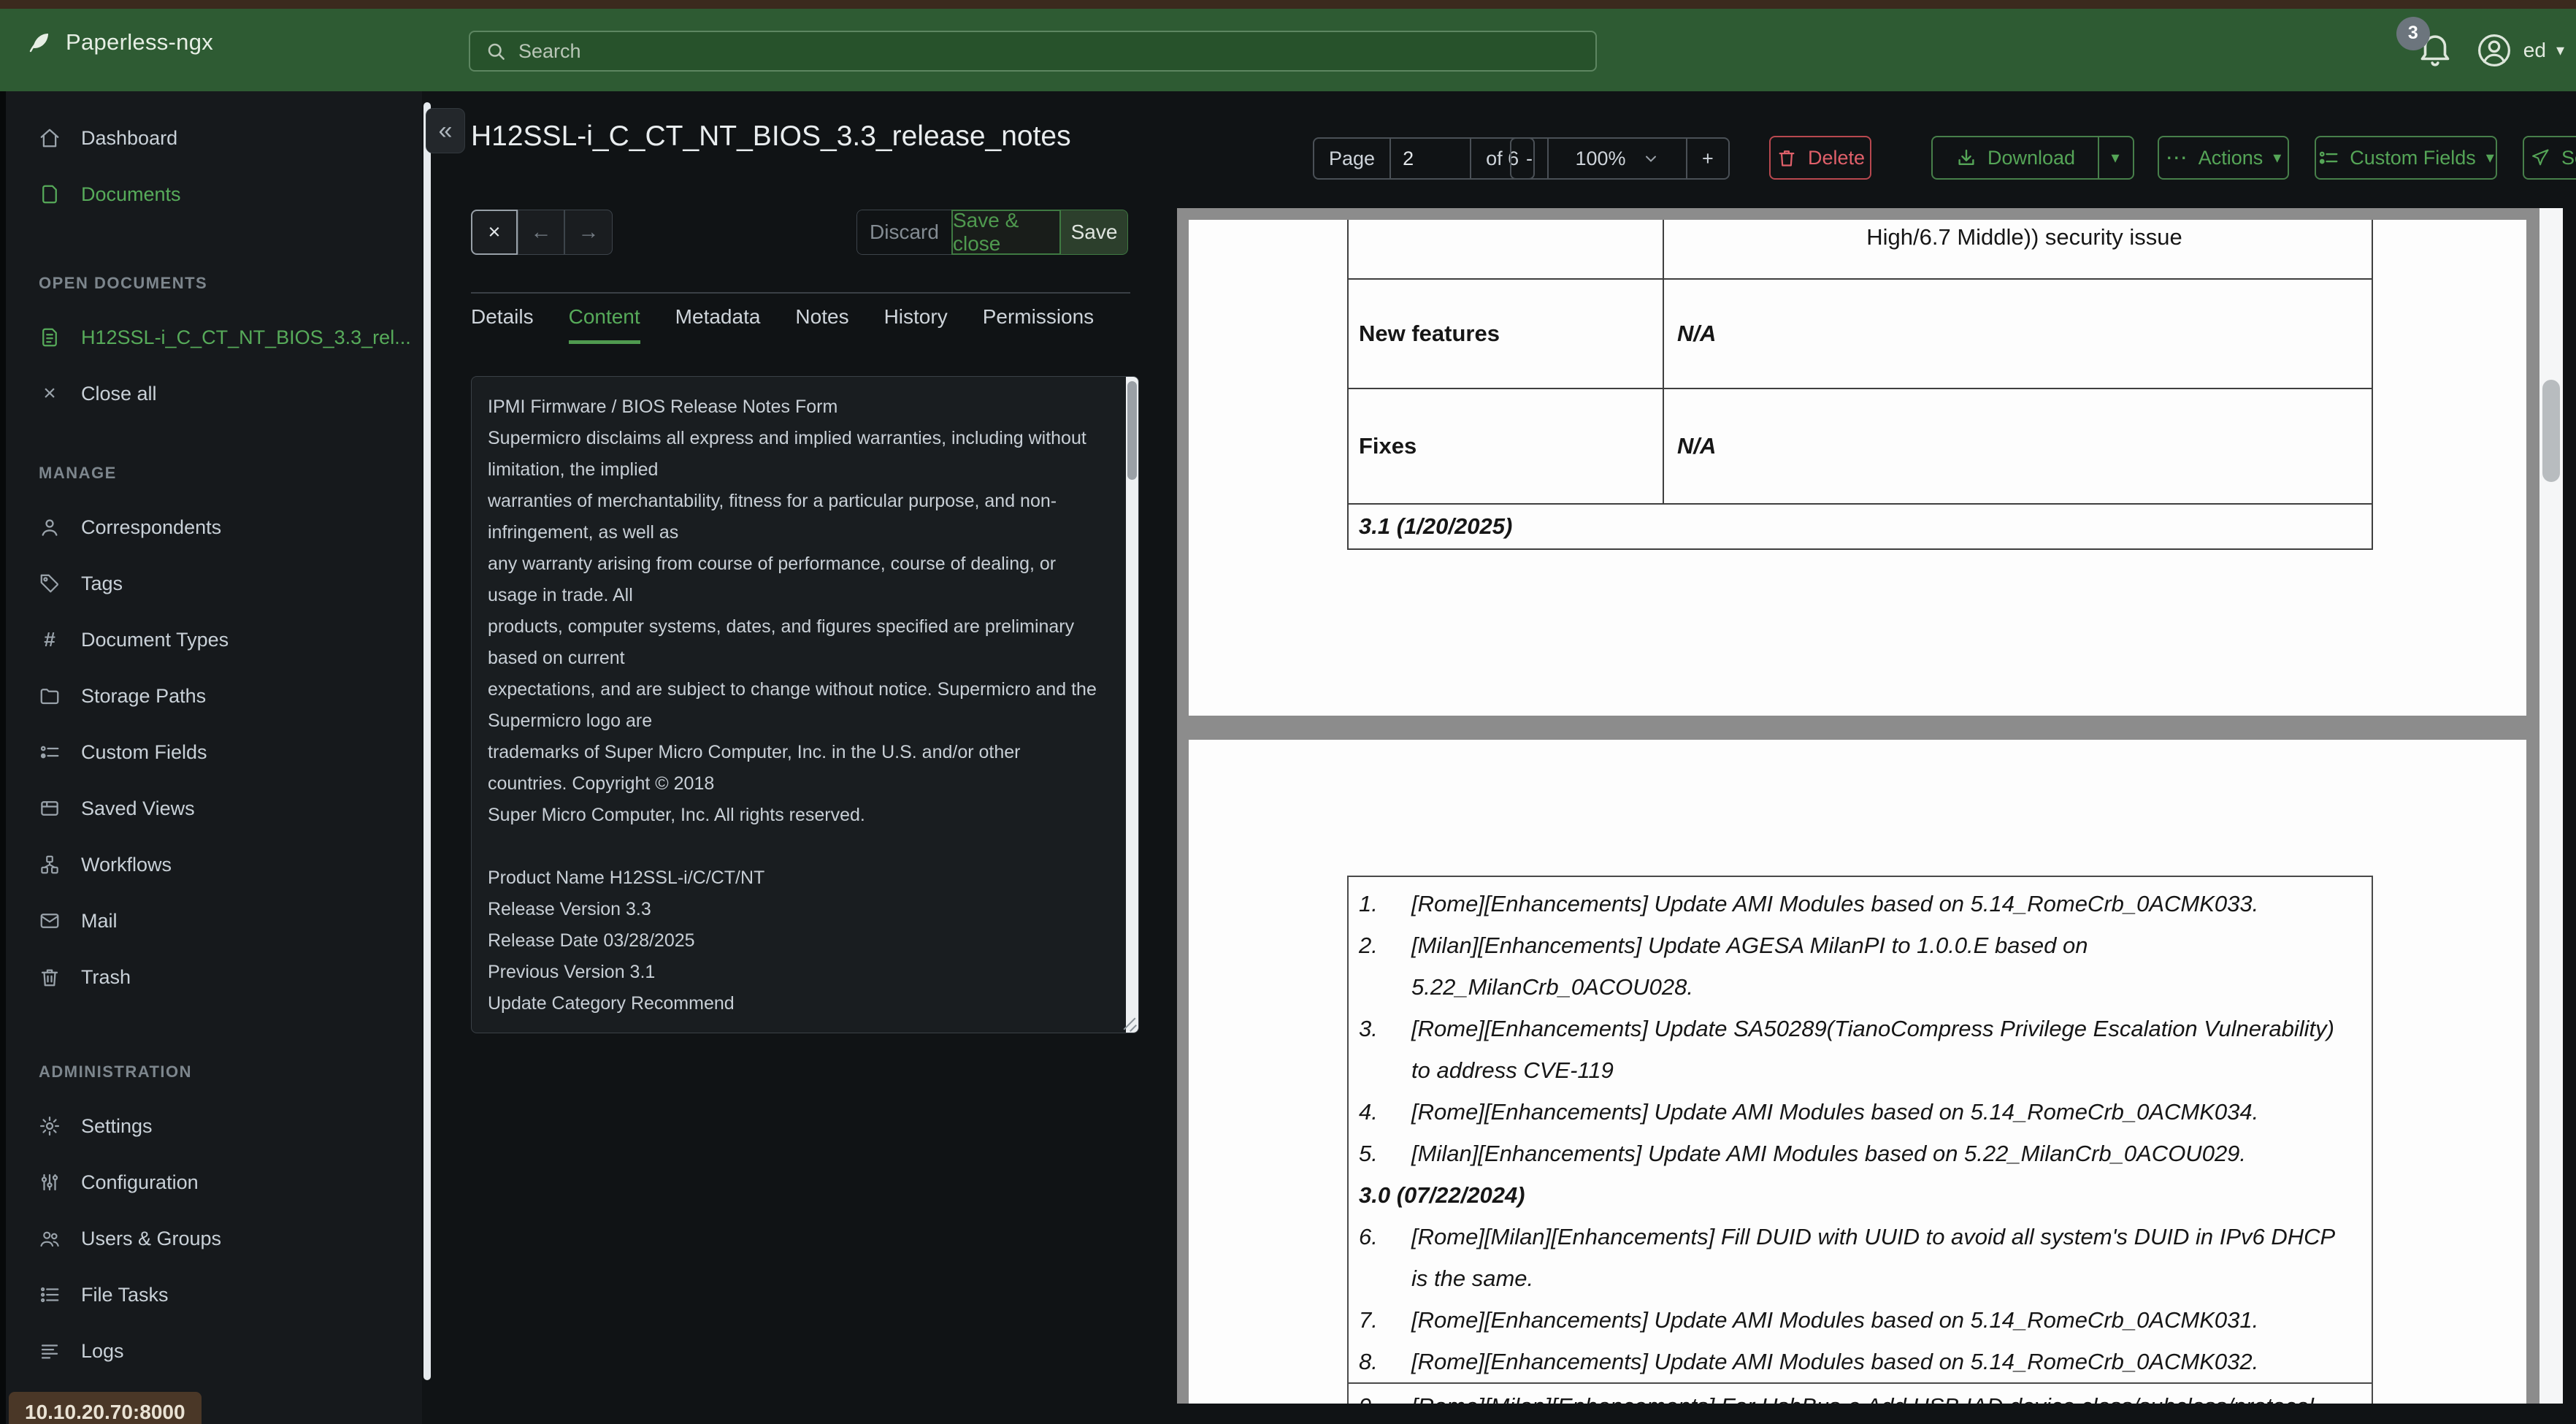 The image size is (2576, 1424). I want to click on download-label: Download, so click(2031, 158).